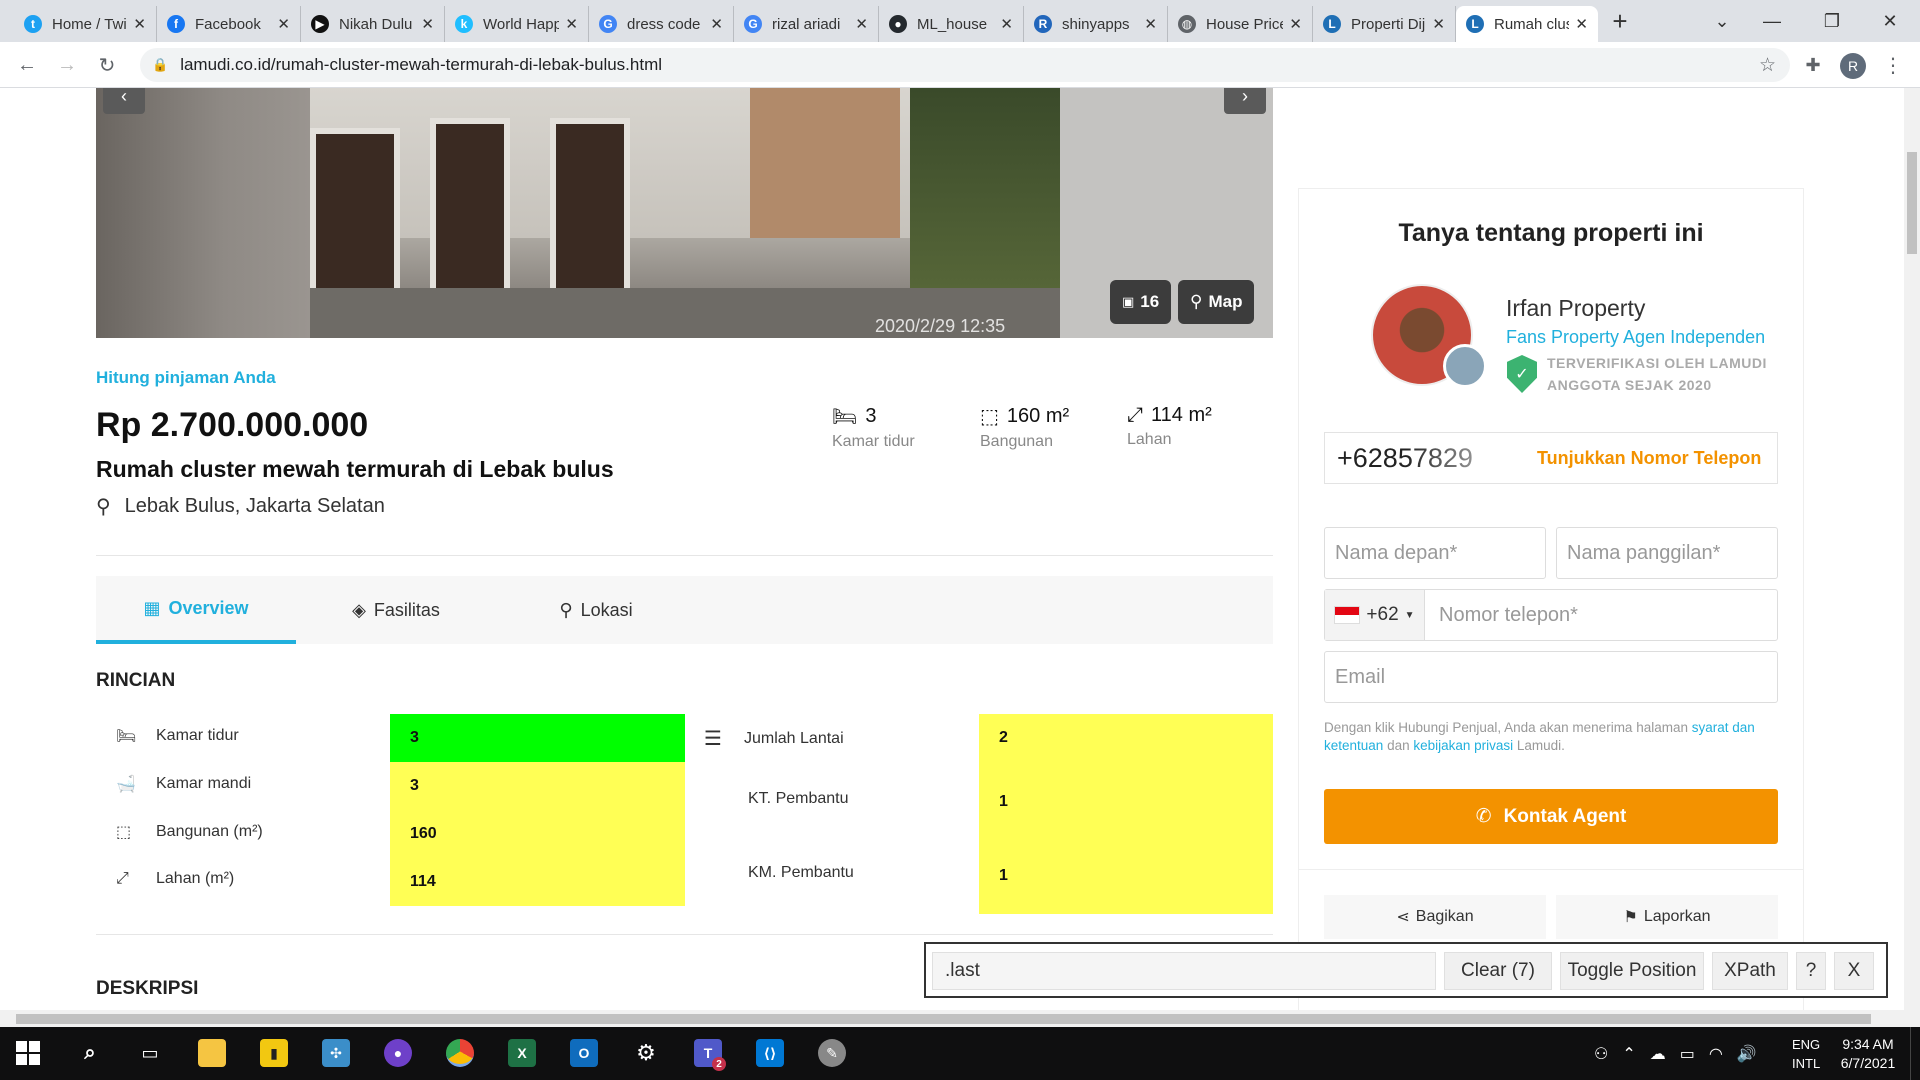 The image size is (1920, 1080). What do you see at coordinates (806, 24) in the screenshot?
I see `browser-tab: Grizal ariadi ✕` at bounding box center [806, 24].